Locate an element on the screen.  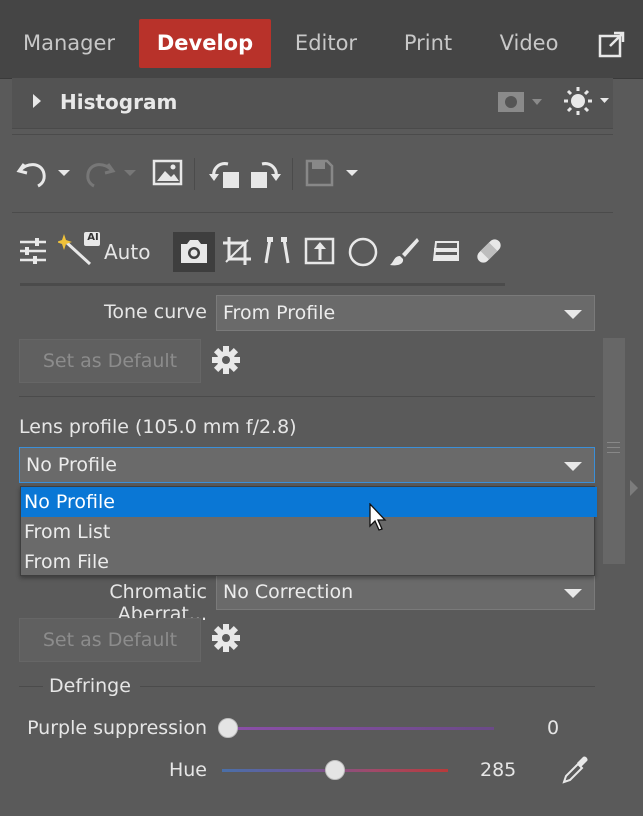
chromatic-aberration-select: No Correction is located at coordinates (405, 592).